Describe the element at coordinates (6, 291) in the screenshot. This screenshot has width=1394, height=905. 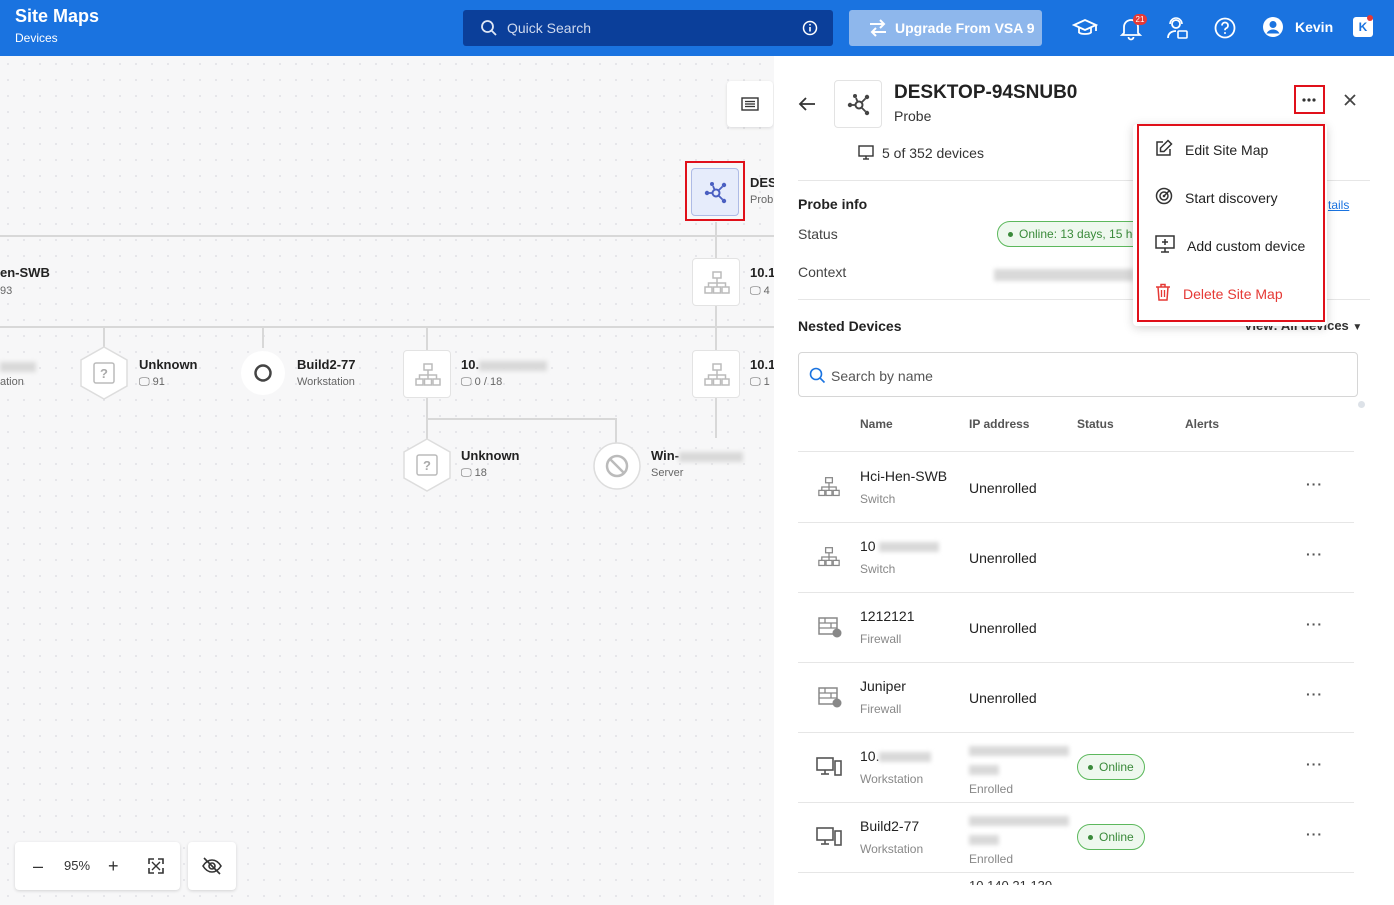
I see `node-sub: 93` at that location.